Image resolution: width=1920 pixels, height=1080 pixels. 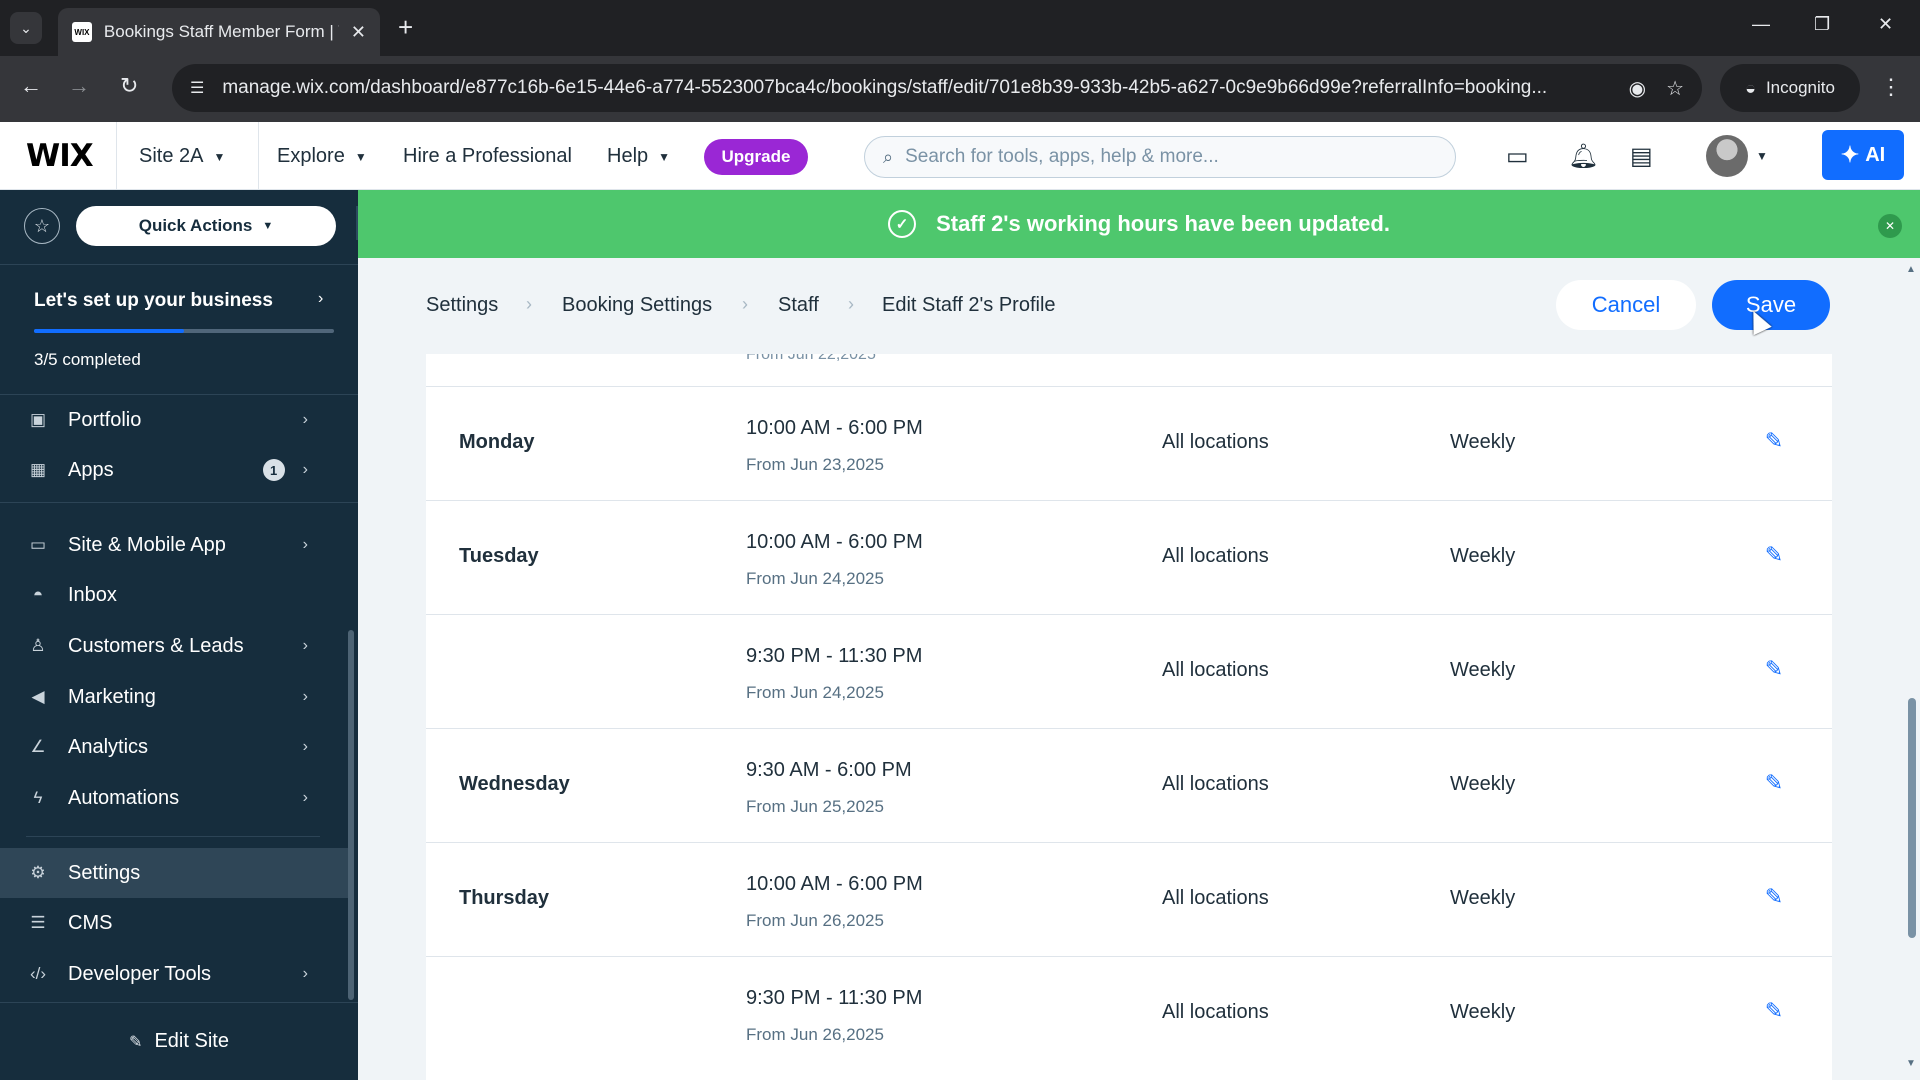 I want to click on scroll-up-icon: ▲, so click(x=1911, y=269).